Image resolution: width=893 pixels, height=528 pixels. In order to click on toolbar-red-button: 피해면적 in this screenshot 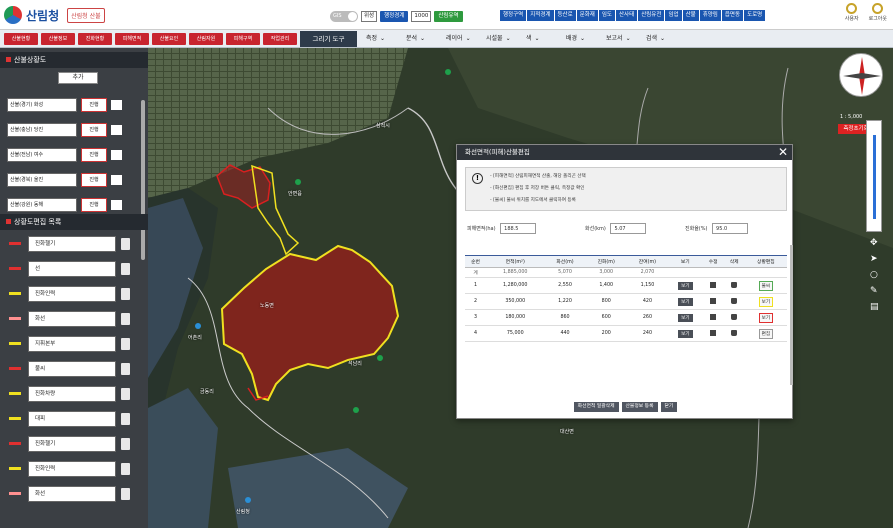, I will do `click(132, 39)`.